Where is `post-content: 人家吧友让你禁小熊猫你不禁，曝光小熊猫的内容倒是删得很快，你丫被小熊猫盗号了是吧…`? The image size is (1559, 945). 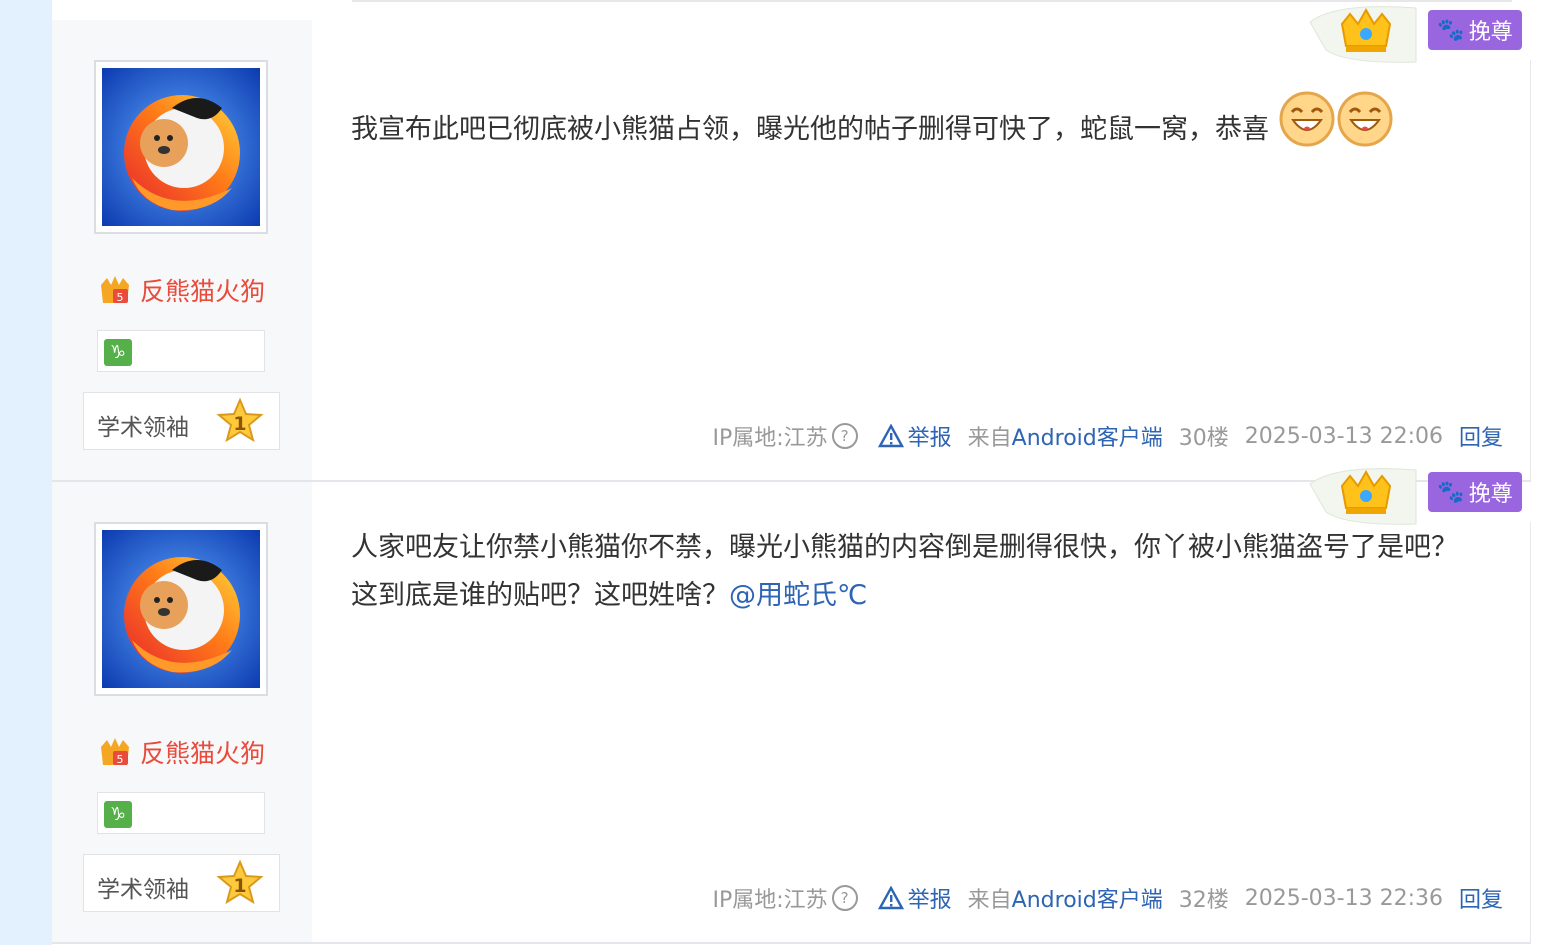 post-content: 人家吧友让你禁小熊猫你不禁，曝光小熊猫的内容倒是删得很快，你丫被小熊猫盗号了是吧… is located at coordinates (906, 572).